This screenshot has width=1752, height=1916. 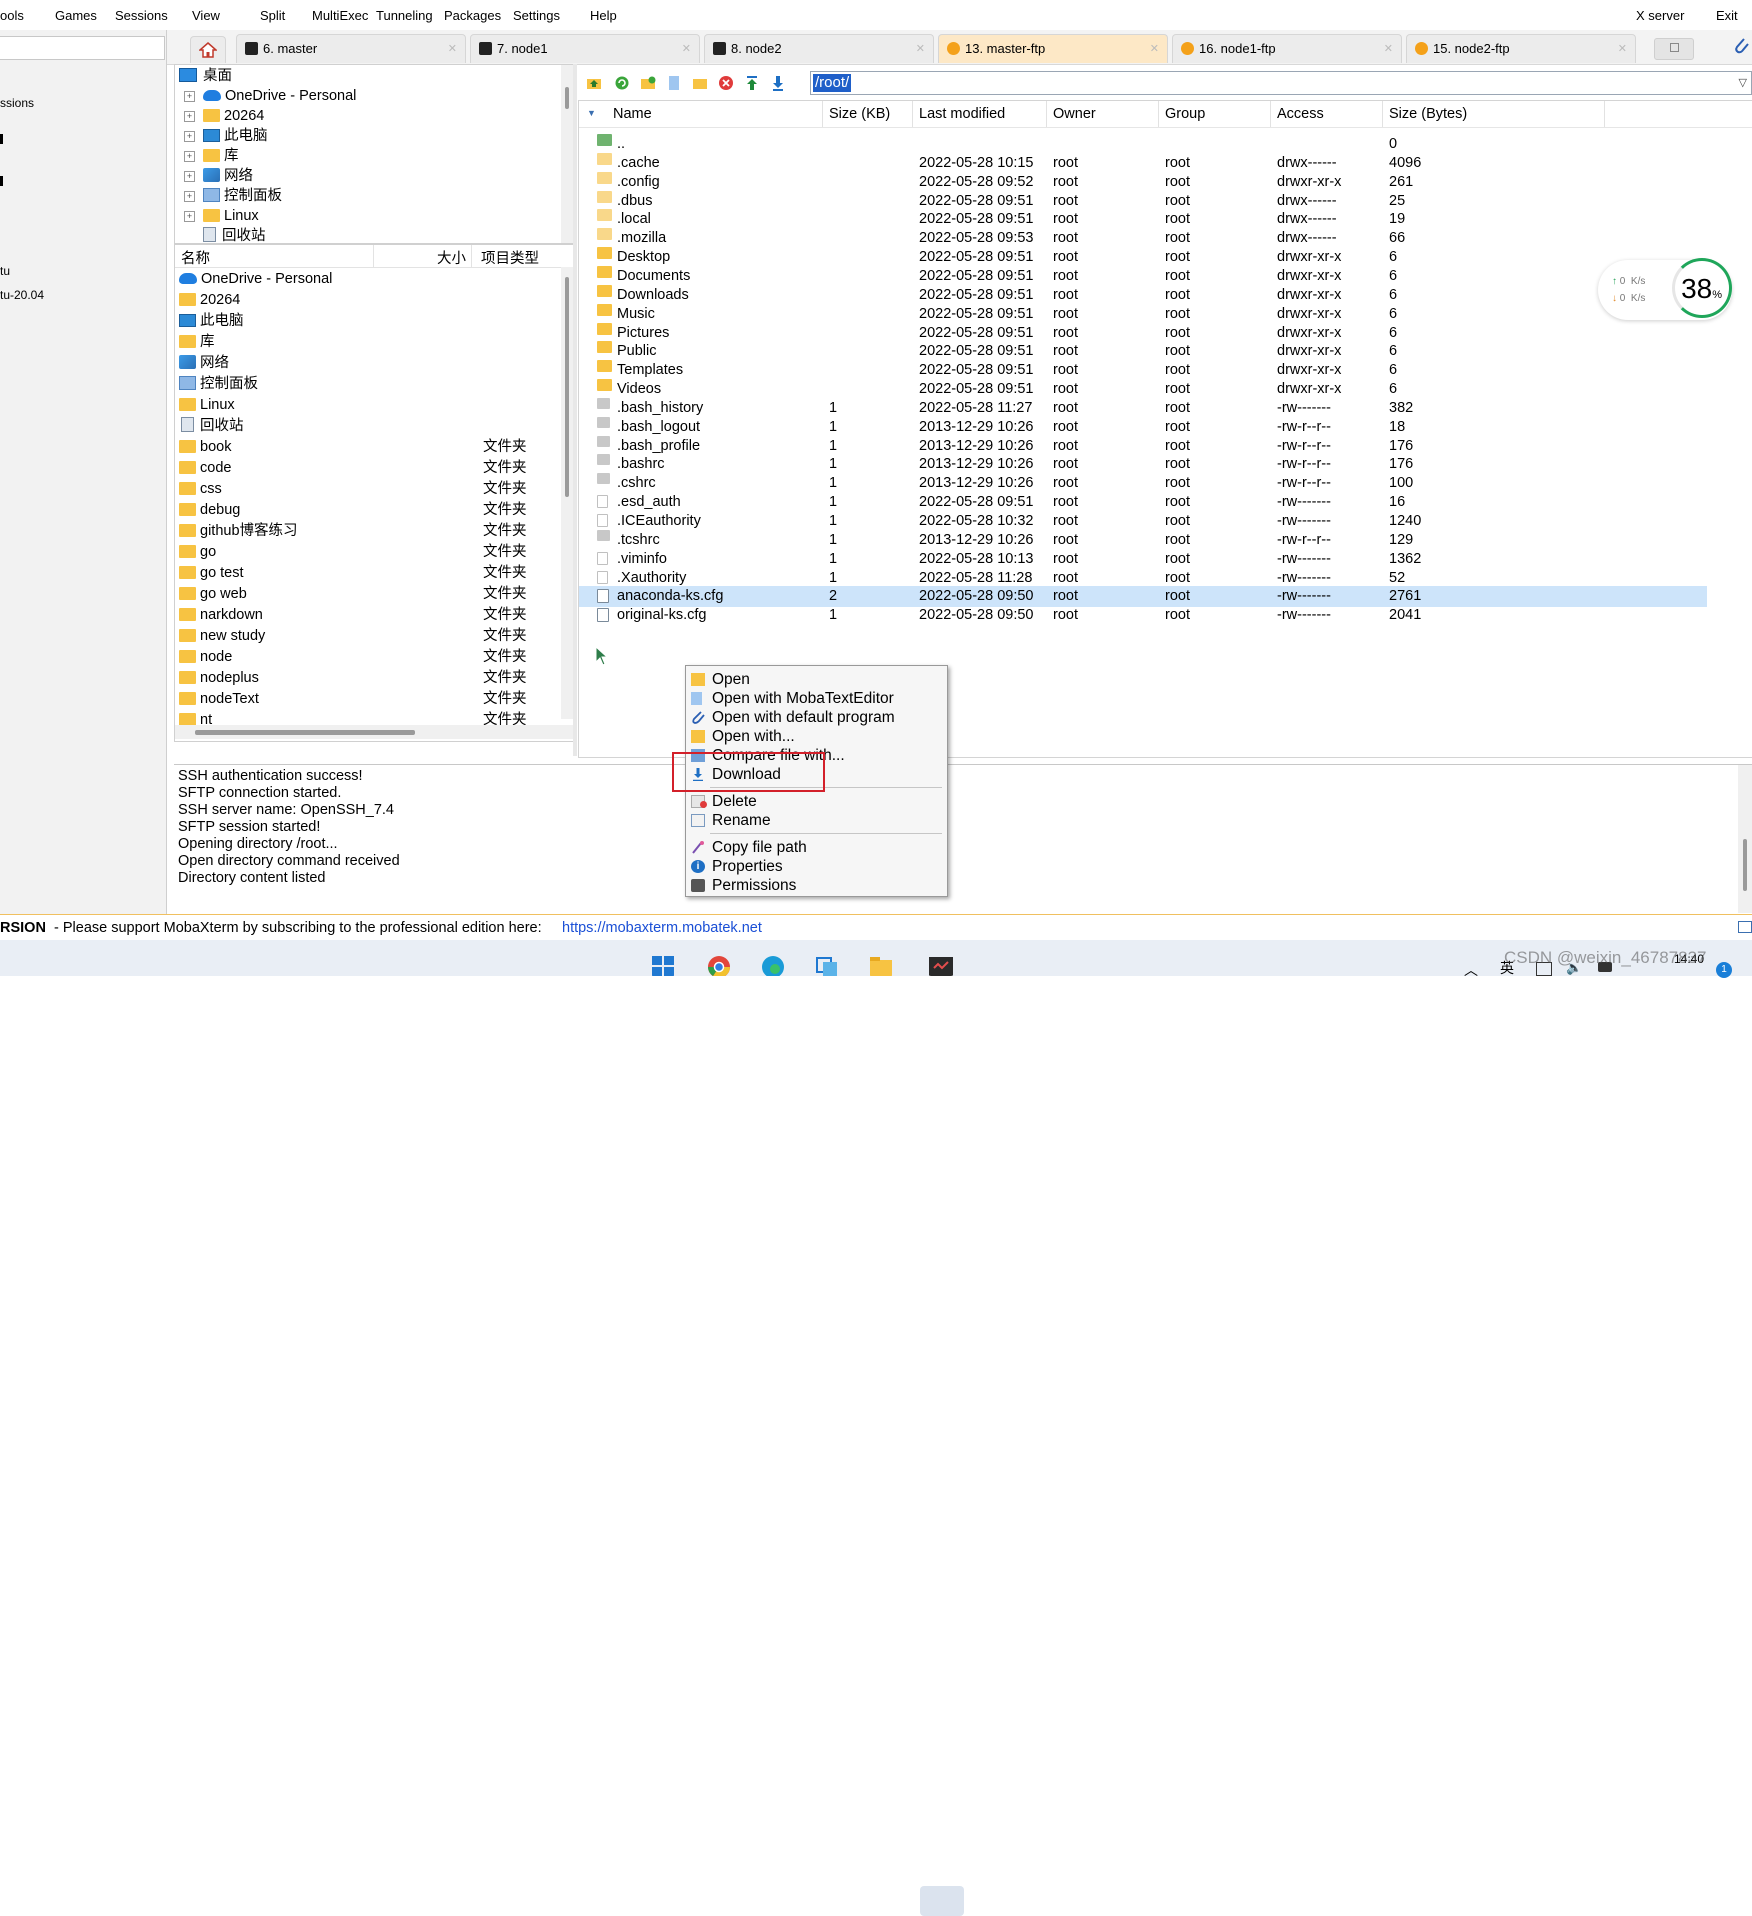 I want to click on menu-split: Split, so click(x=272, y=15).